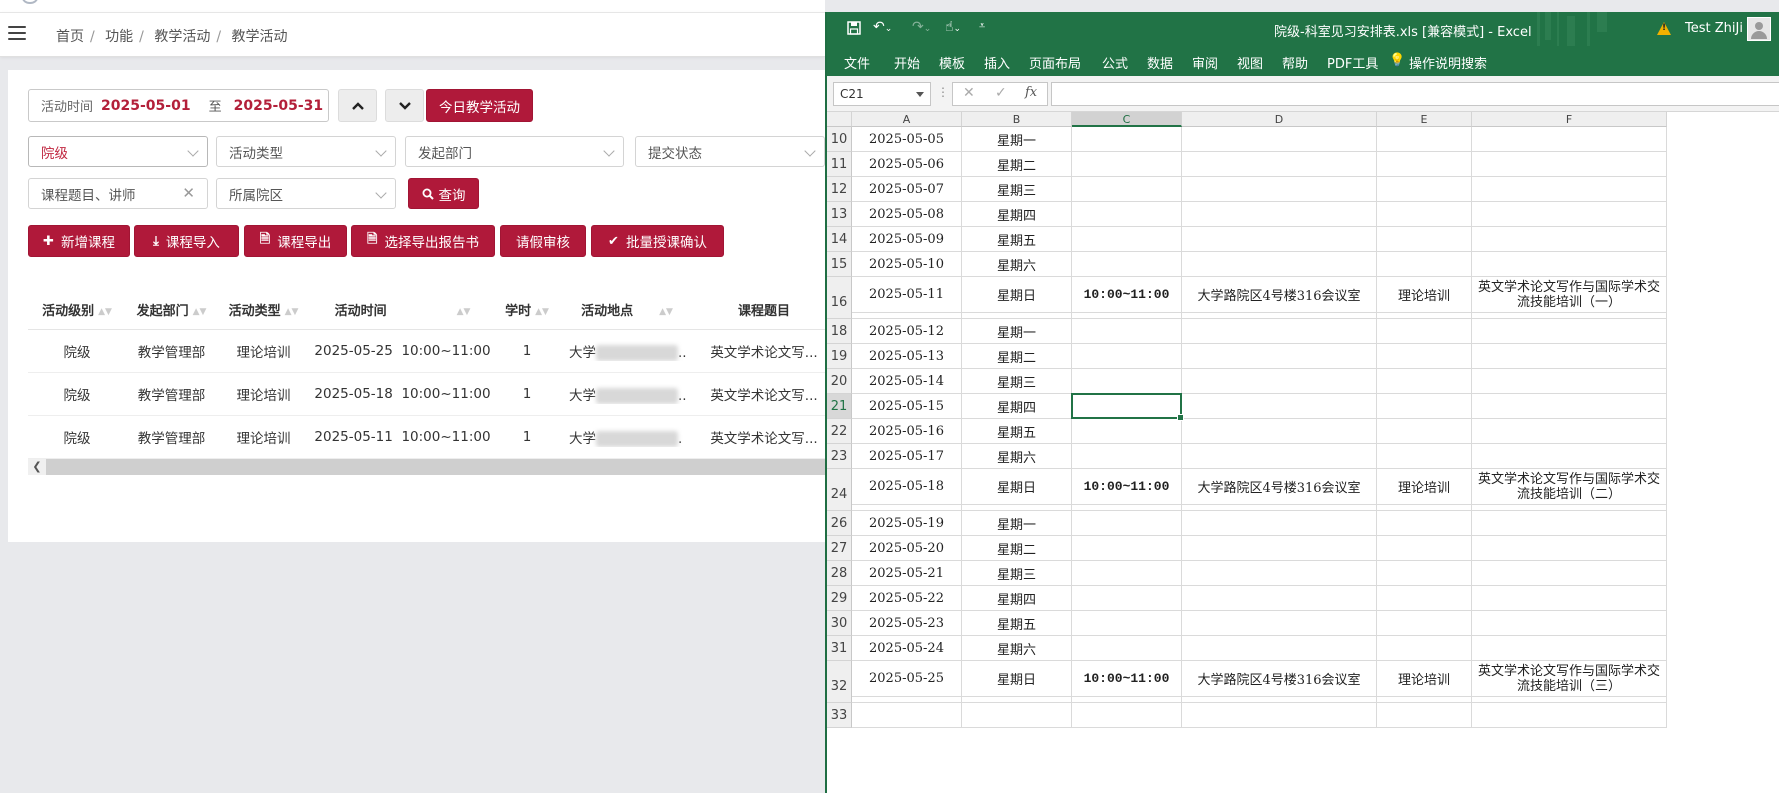  I want to click on row-header-22: 22, so click(839, 431).